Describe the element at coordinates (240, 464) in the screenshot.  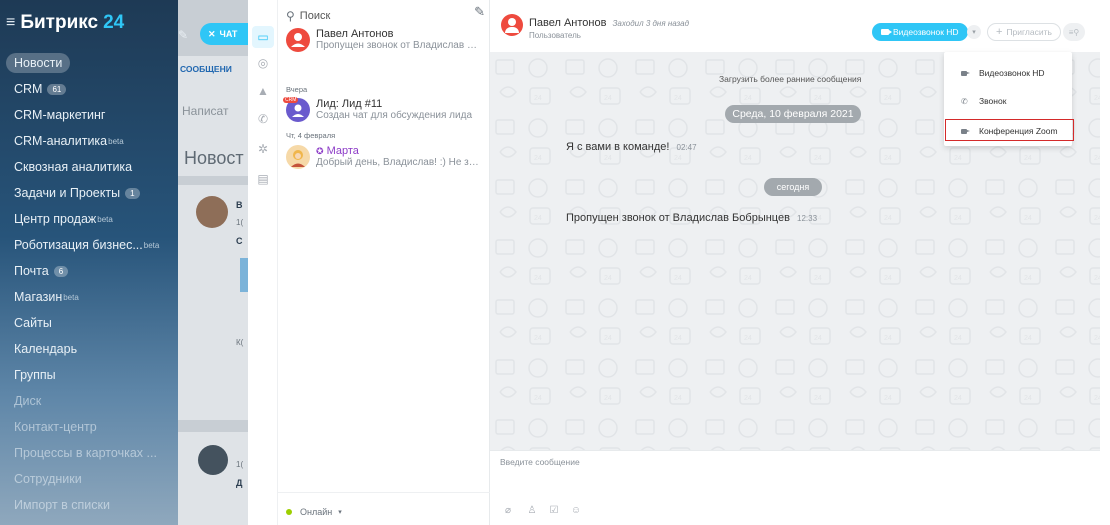
I see `bg-letter: 1(` at that location.